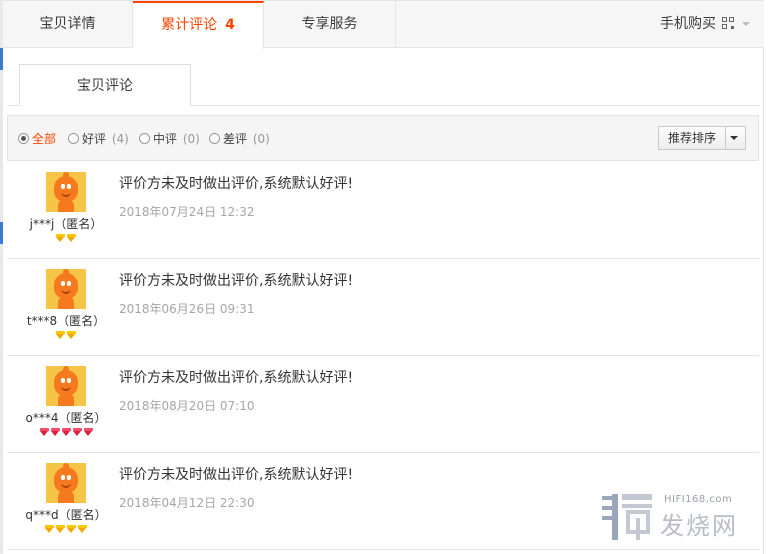 This screenshot has height=554, width=768. Describe the element at coordinates (66, 321) in the screenshot. I see `reviewer-name: t***8（匿名）` at that location.